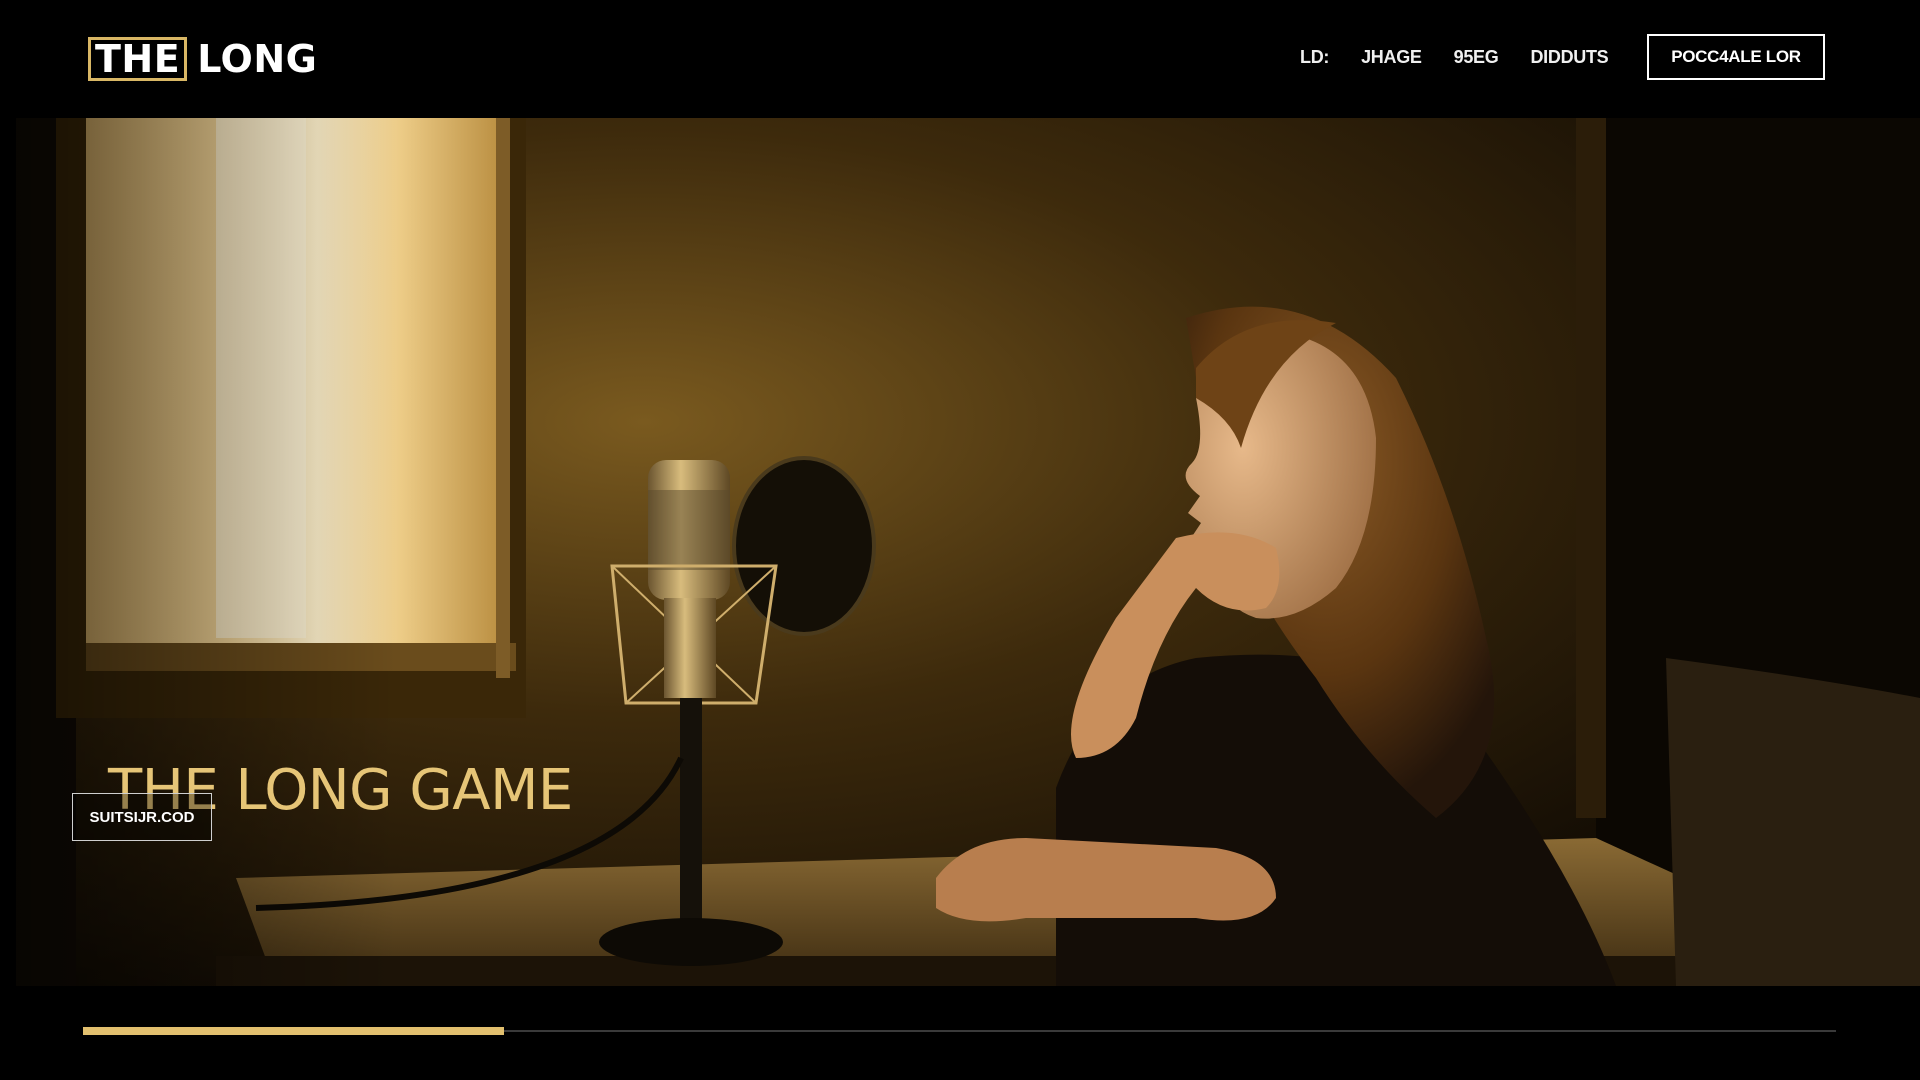 This screenshot has height=1080, width=1920. I want to click on nav-item-1: LD:, so click(1314, 57).